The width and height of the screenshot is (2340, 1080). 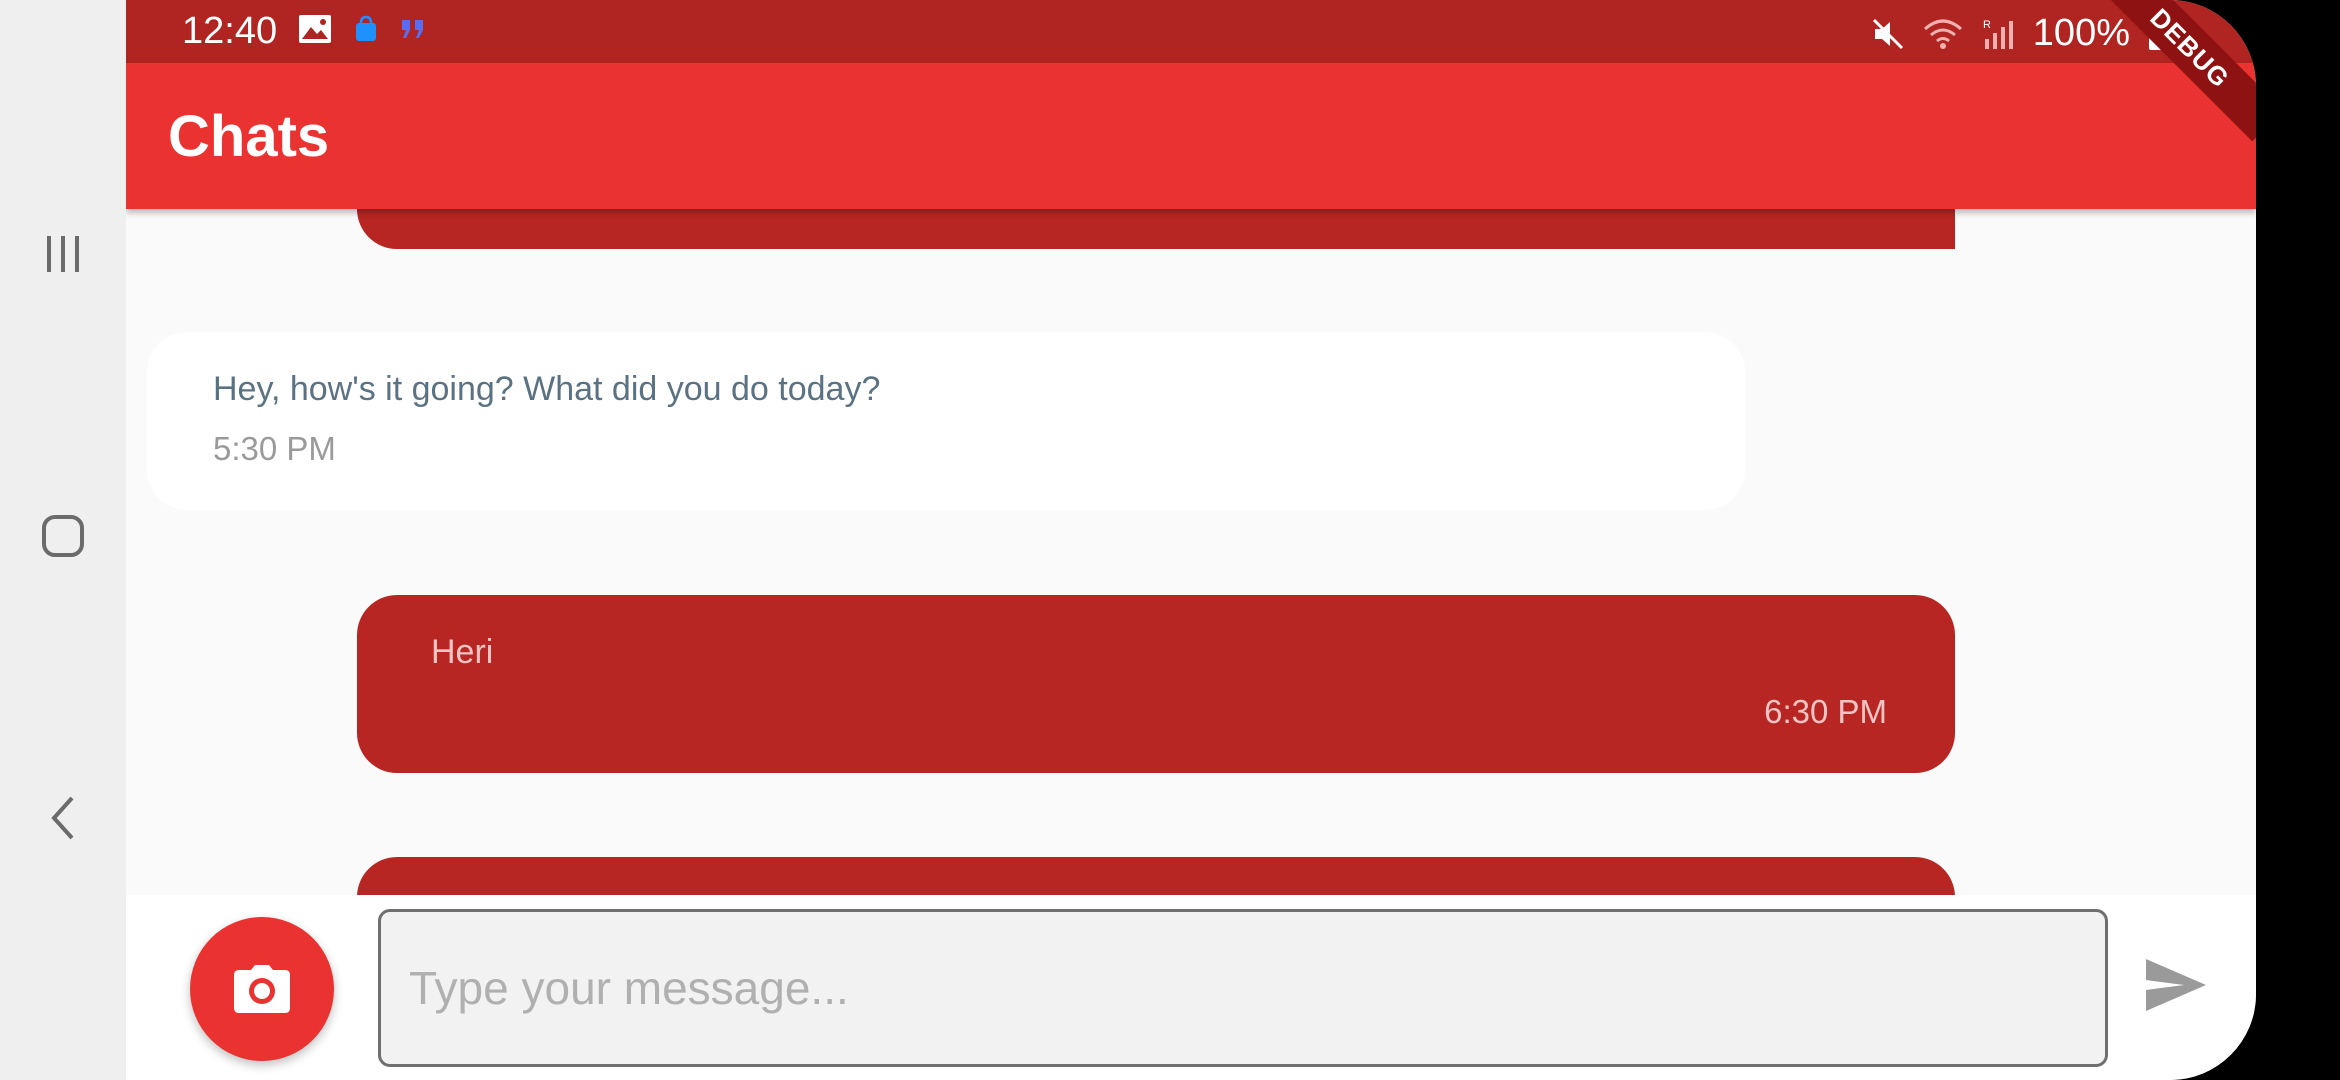 I want to click on send-button, so click(x=2176, y=985).